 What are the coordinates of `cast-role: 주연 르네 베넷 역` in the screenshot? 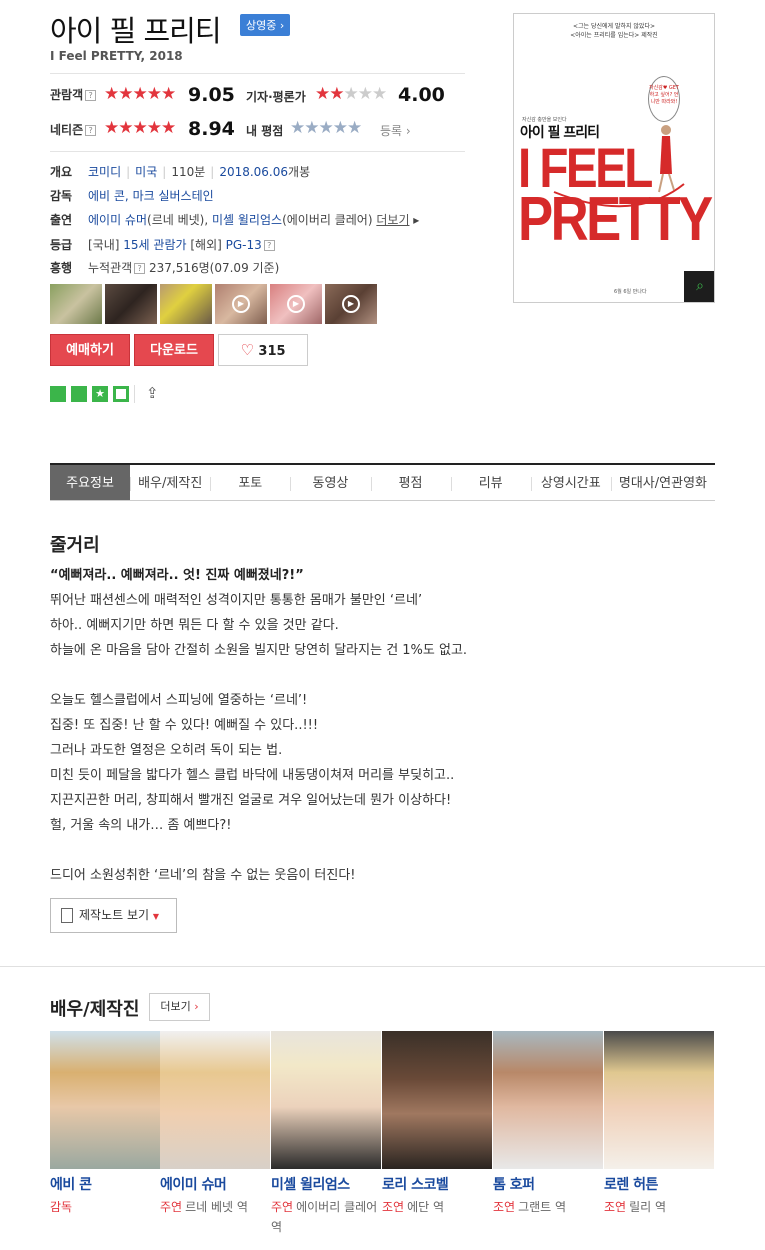 It's located at (204, 1207).